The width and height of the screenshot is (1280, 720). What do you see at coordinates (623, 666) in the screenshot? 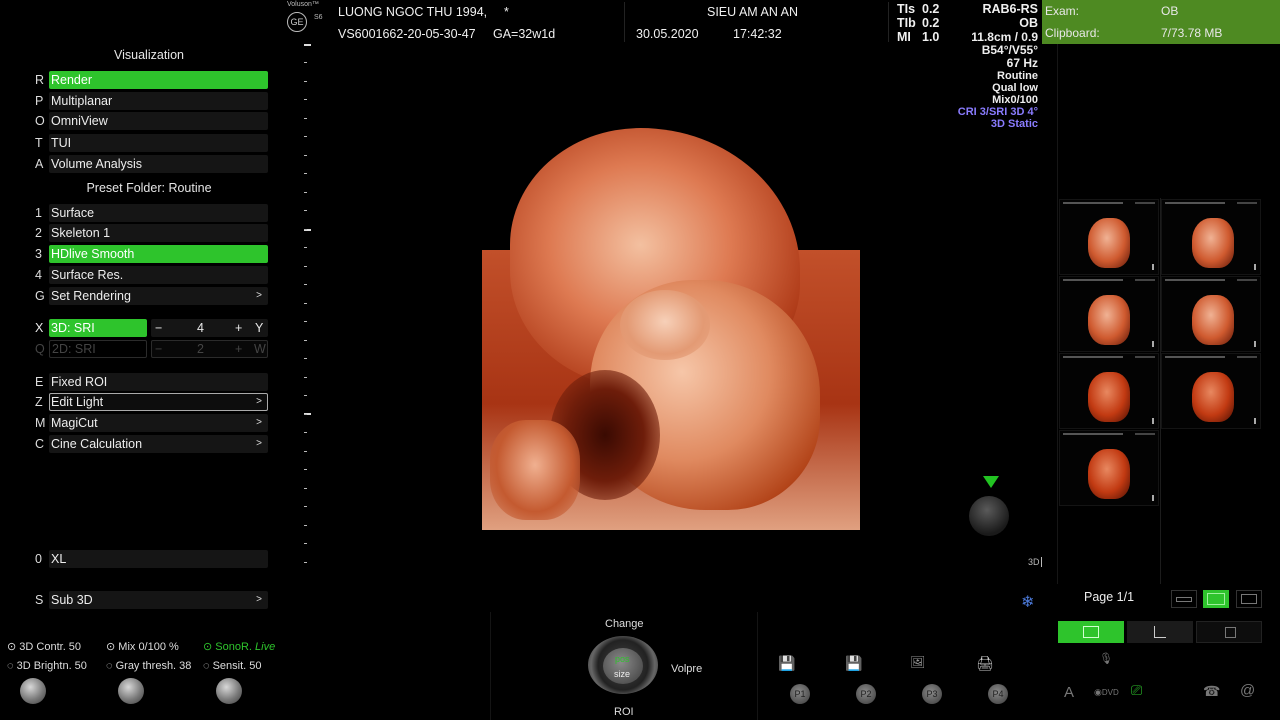
I see `trackball-pos-size: pos size` at bounding box center [623, 666].